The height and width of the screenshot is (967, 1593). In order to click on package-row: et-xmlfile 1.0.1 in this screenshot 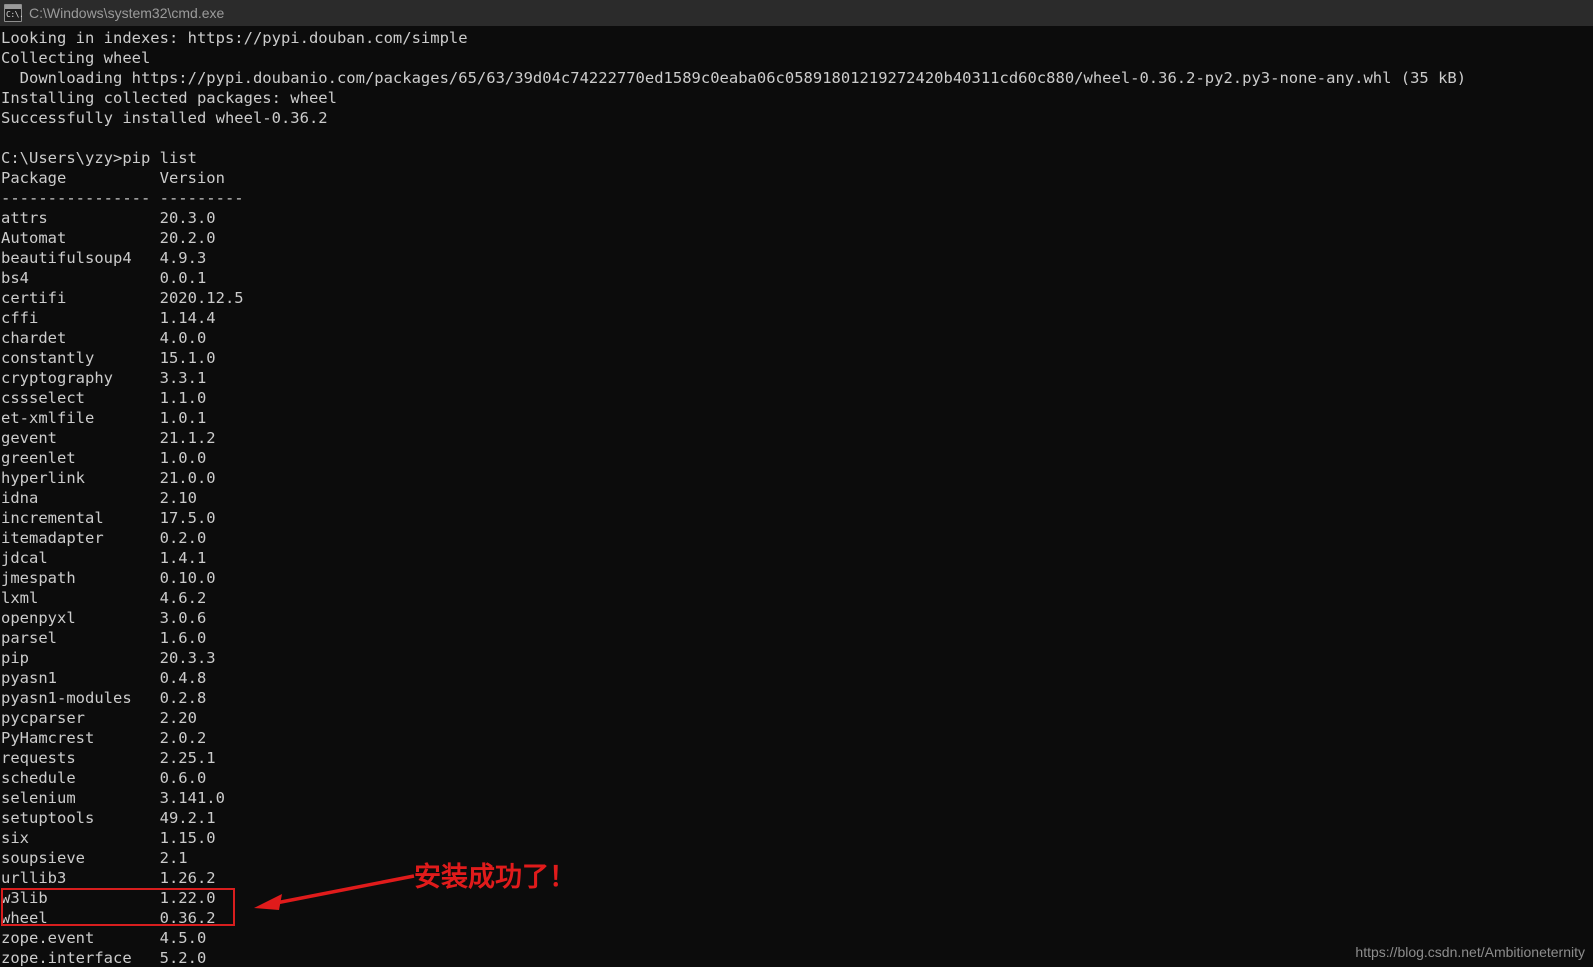, I will do `click(104, 418)`.